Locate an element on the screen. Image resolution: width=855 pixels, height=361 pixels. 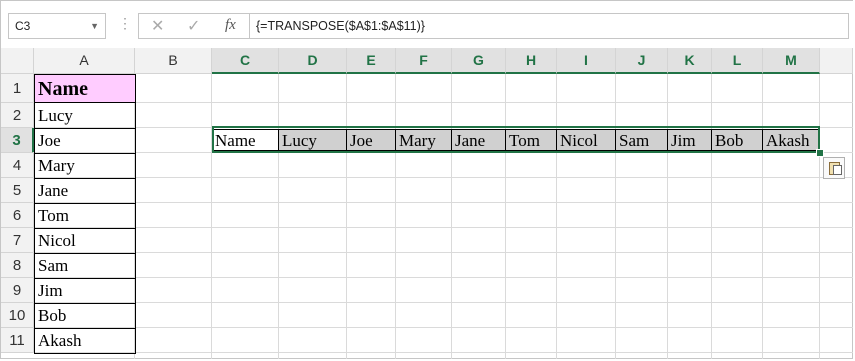
row-header-9: 9 is located at coordinates (17, 290).